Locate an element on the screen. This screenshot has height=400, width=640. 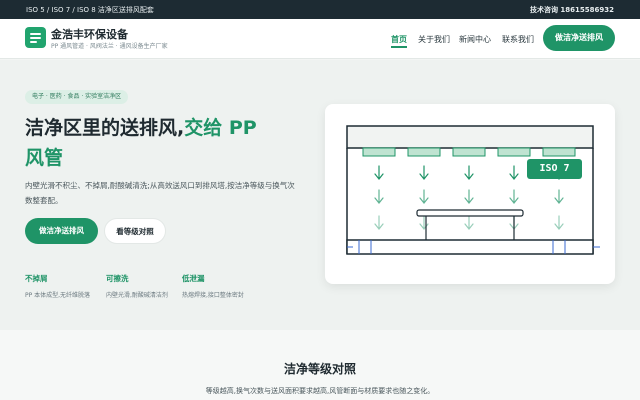
cleanroom-diagram is located at coordinates (473, 190).